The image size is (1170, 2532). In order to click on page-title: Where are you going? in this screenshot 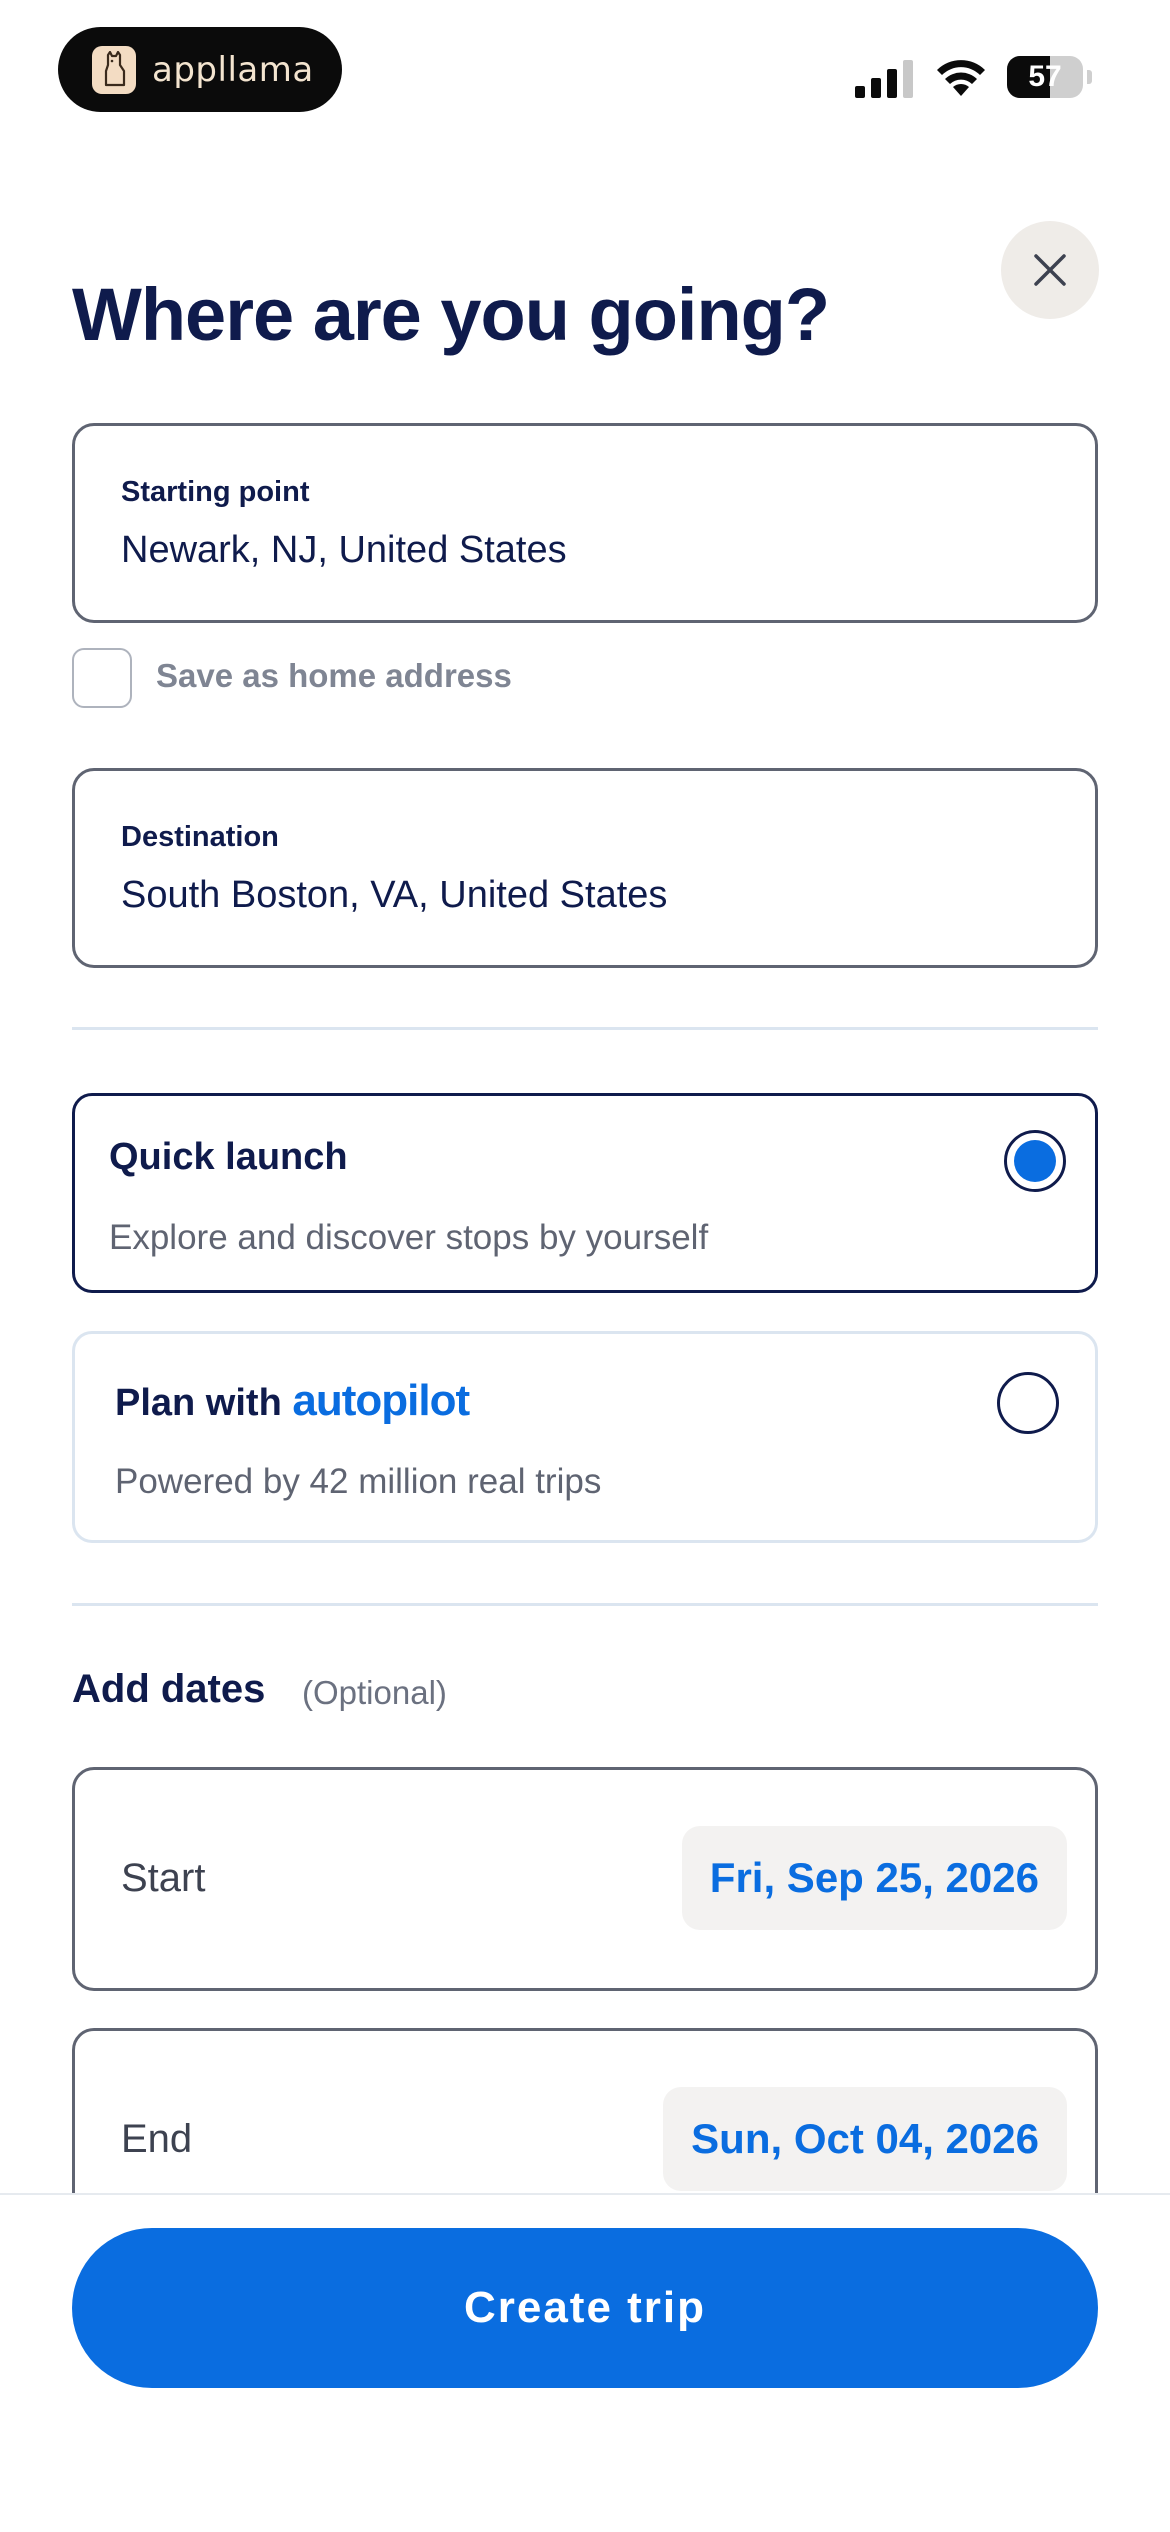, I will do `click(451, 314)`.